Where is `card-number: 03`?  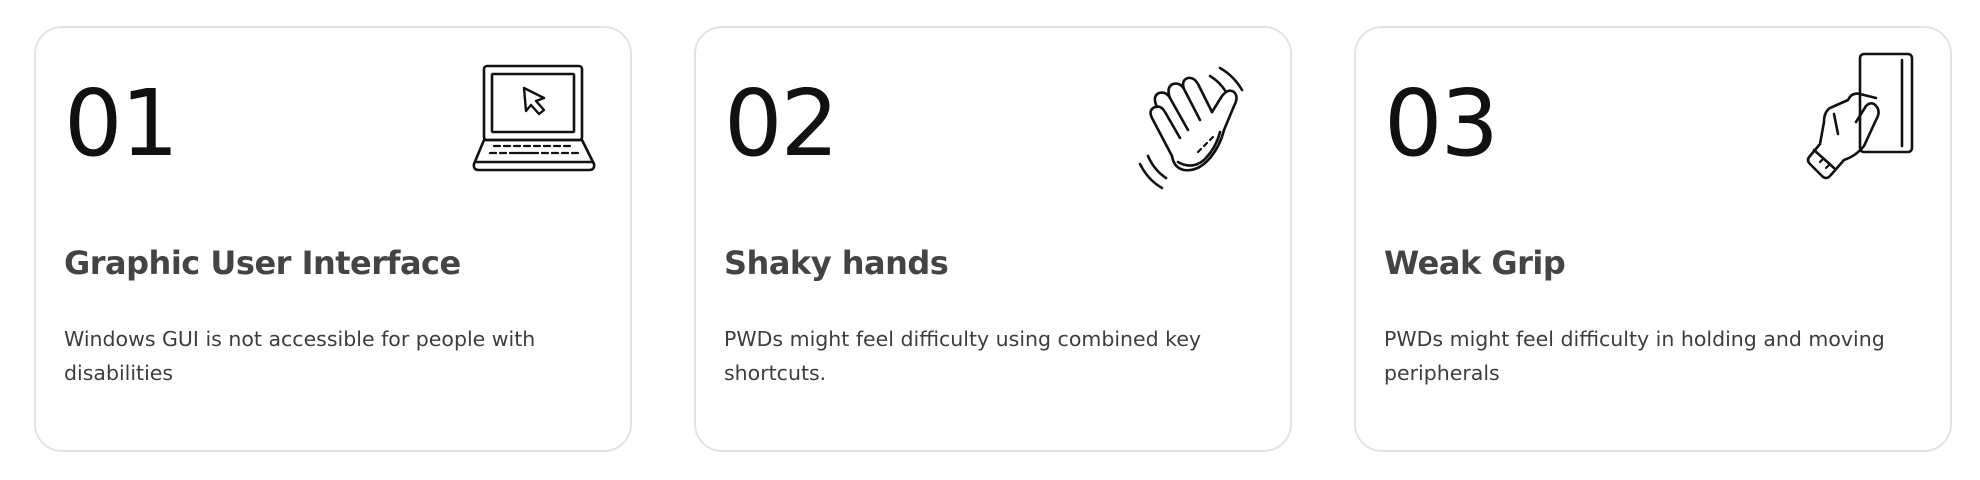
card-number: 03 is located at coordinates (1441, 123).